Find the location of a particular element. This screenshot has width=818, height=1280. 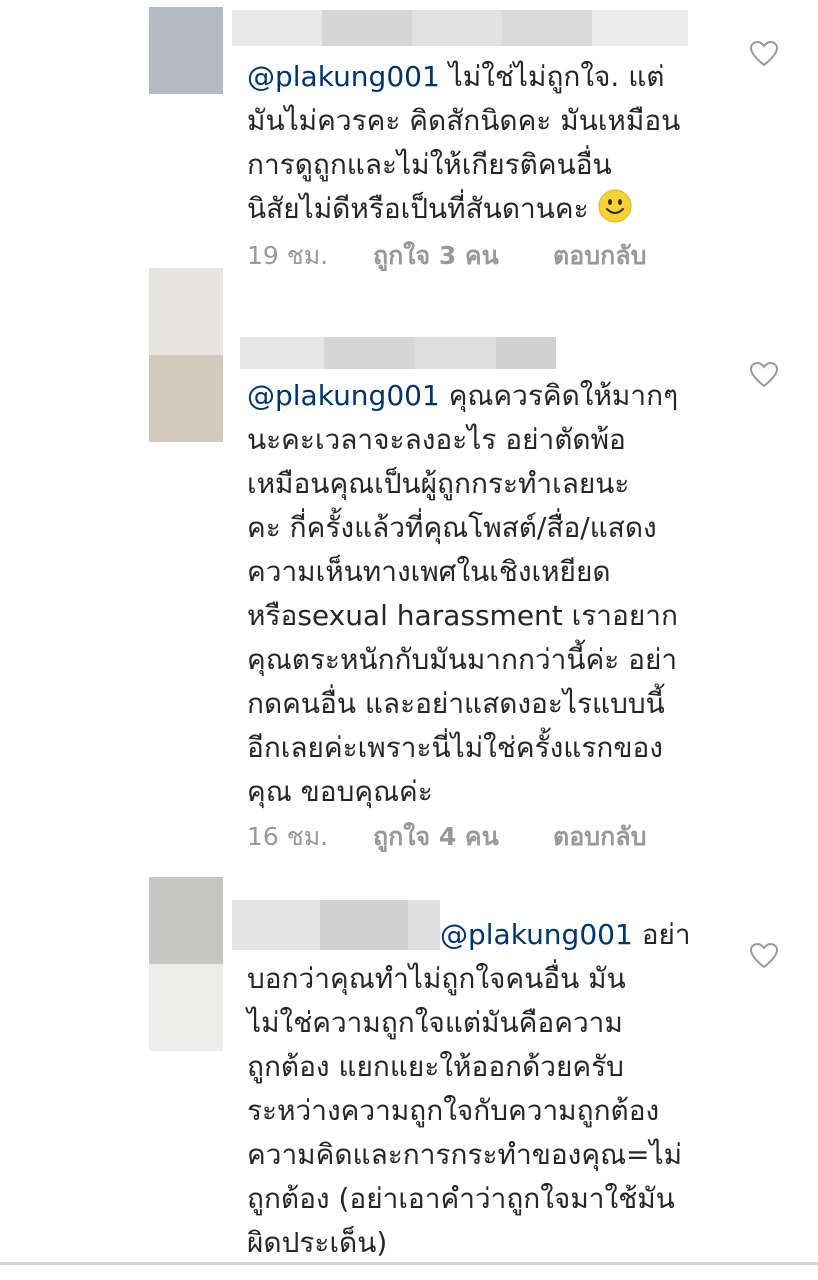

likes-count-link: ถูกใจ 3 คน is located at coordinates (463, 256).